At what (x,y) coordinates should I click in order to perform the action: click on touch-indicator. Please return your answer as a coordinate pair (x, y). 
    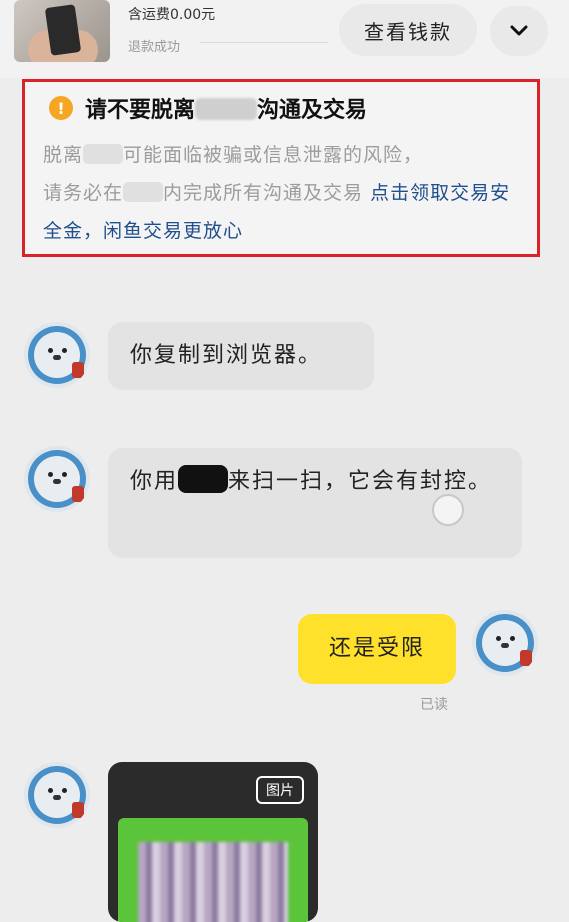
    Looking at the image, I should click on (448, 510).